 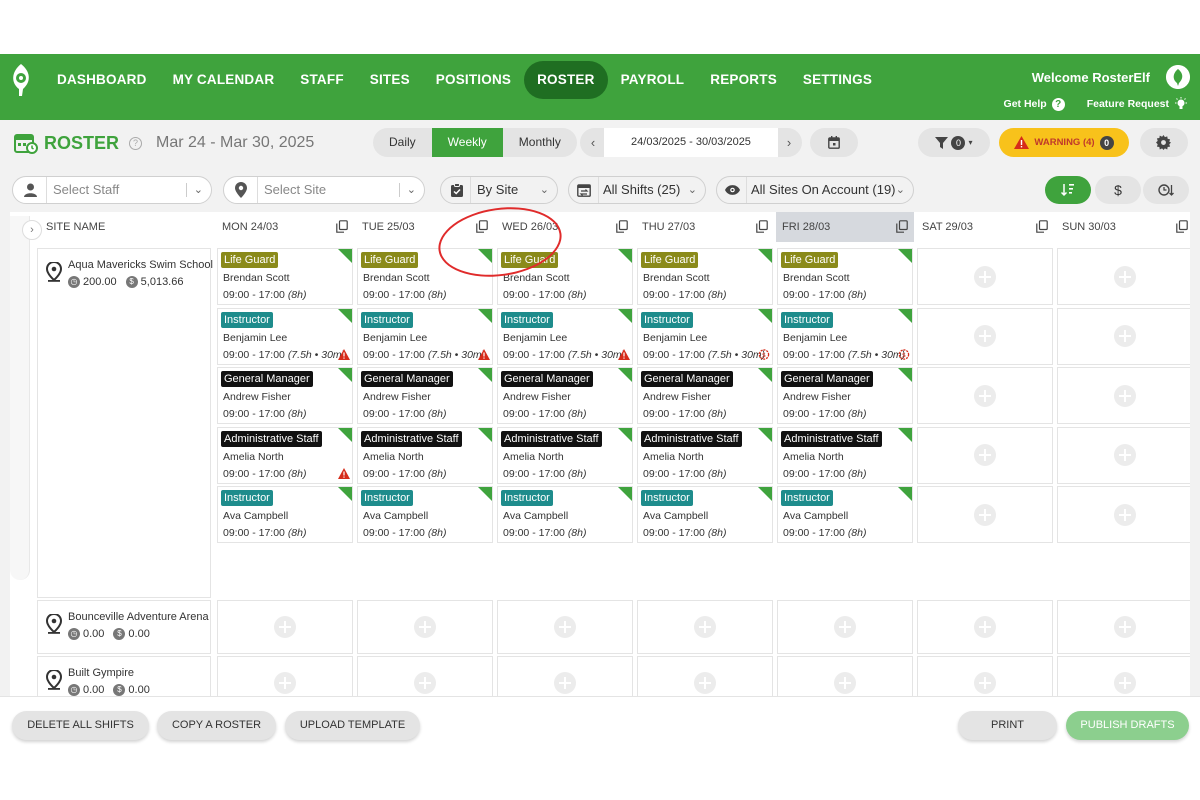 What do you see at coordinates (1127, 725) in the screenshot?
I see `publish-drafts-button: PUBLISH DRAFTS` at bounding box center [1127, 725].